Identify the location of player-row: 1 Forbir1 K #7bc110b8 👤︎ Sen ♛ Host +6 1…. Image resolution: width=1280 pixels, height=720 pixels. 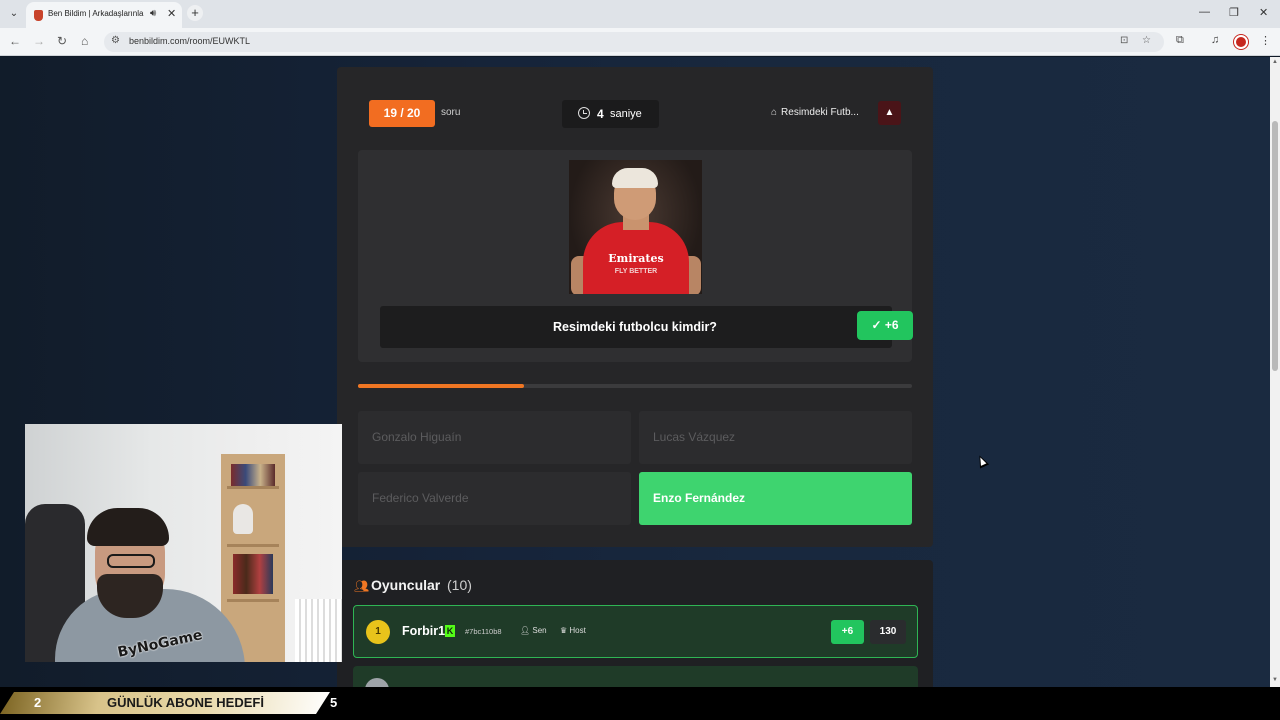
(635, 631).